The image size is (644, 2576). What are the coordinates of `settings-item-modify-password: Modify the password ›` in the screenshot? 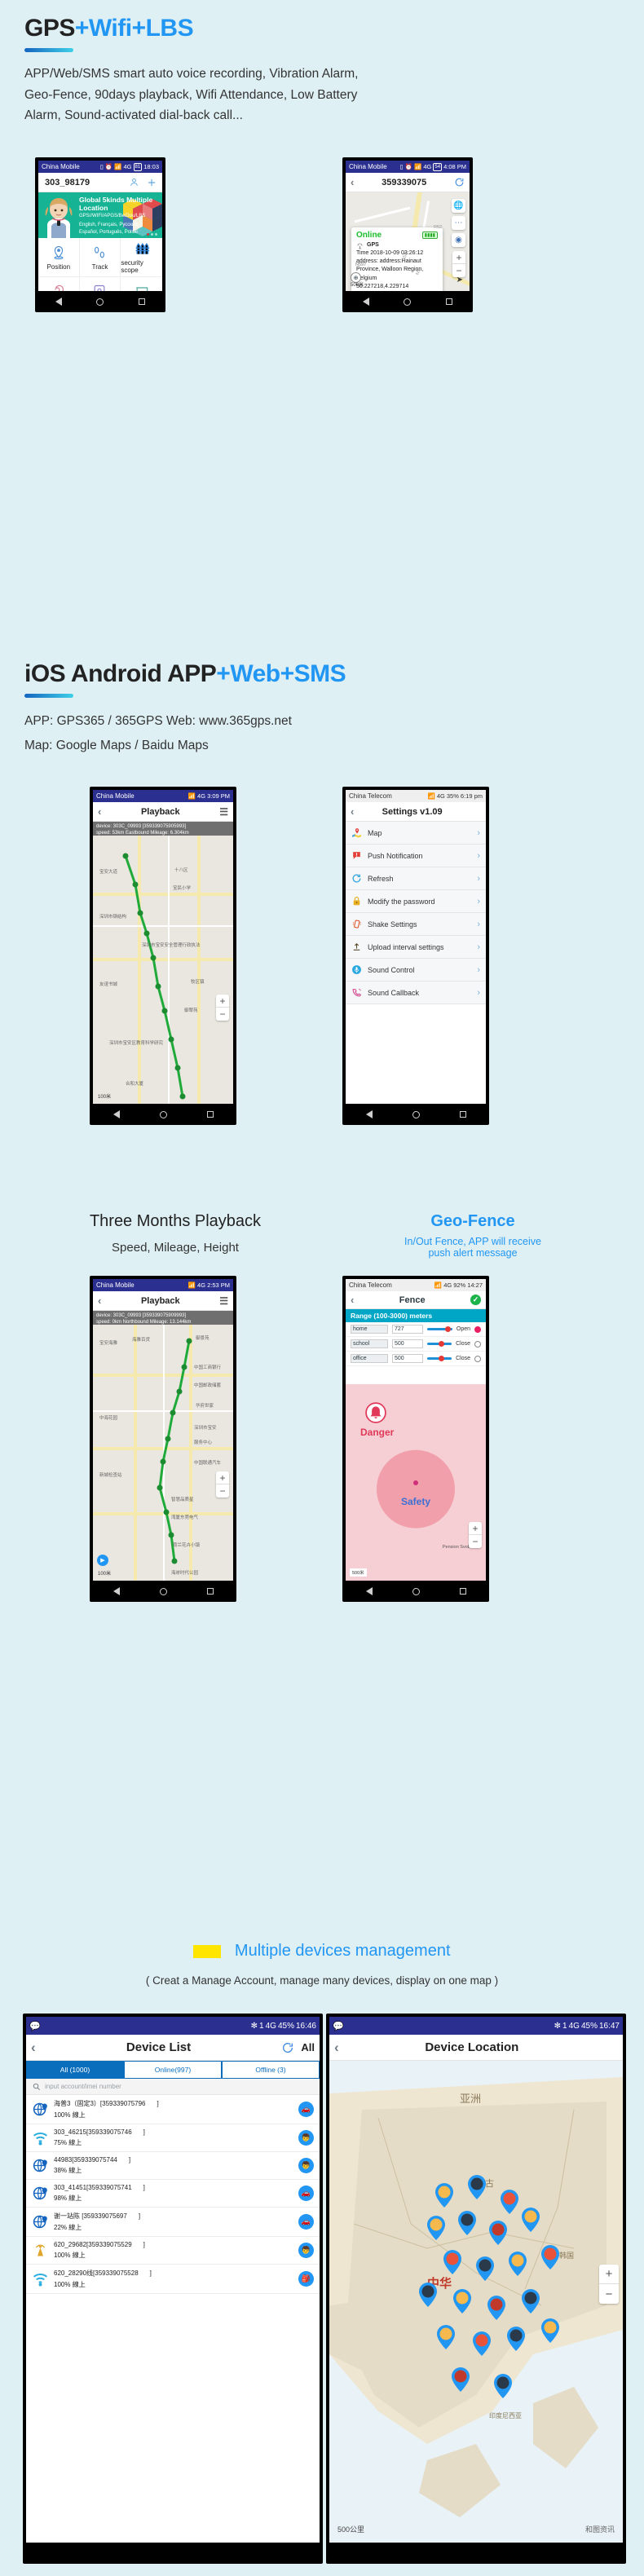 It's located at (416, 901).